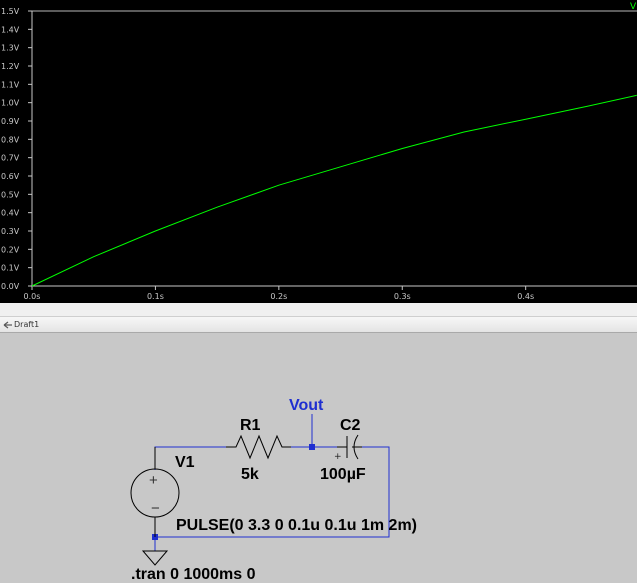 The height and width of the screenshot is (583, 637). Describe the element at coordinates (306, 405) in the screenshot. I see `vout-net-label: Vout` at that location.